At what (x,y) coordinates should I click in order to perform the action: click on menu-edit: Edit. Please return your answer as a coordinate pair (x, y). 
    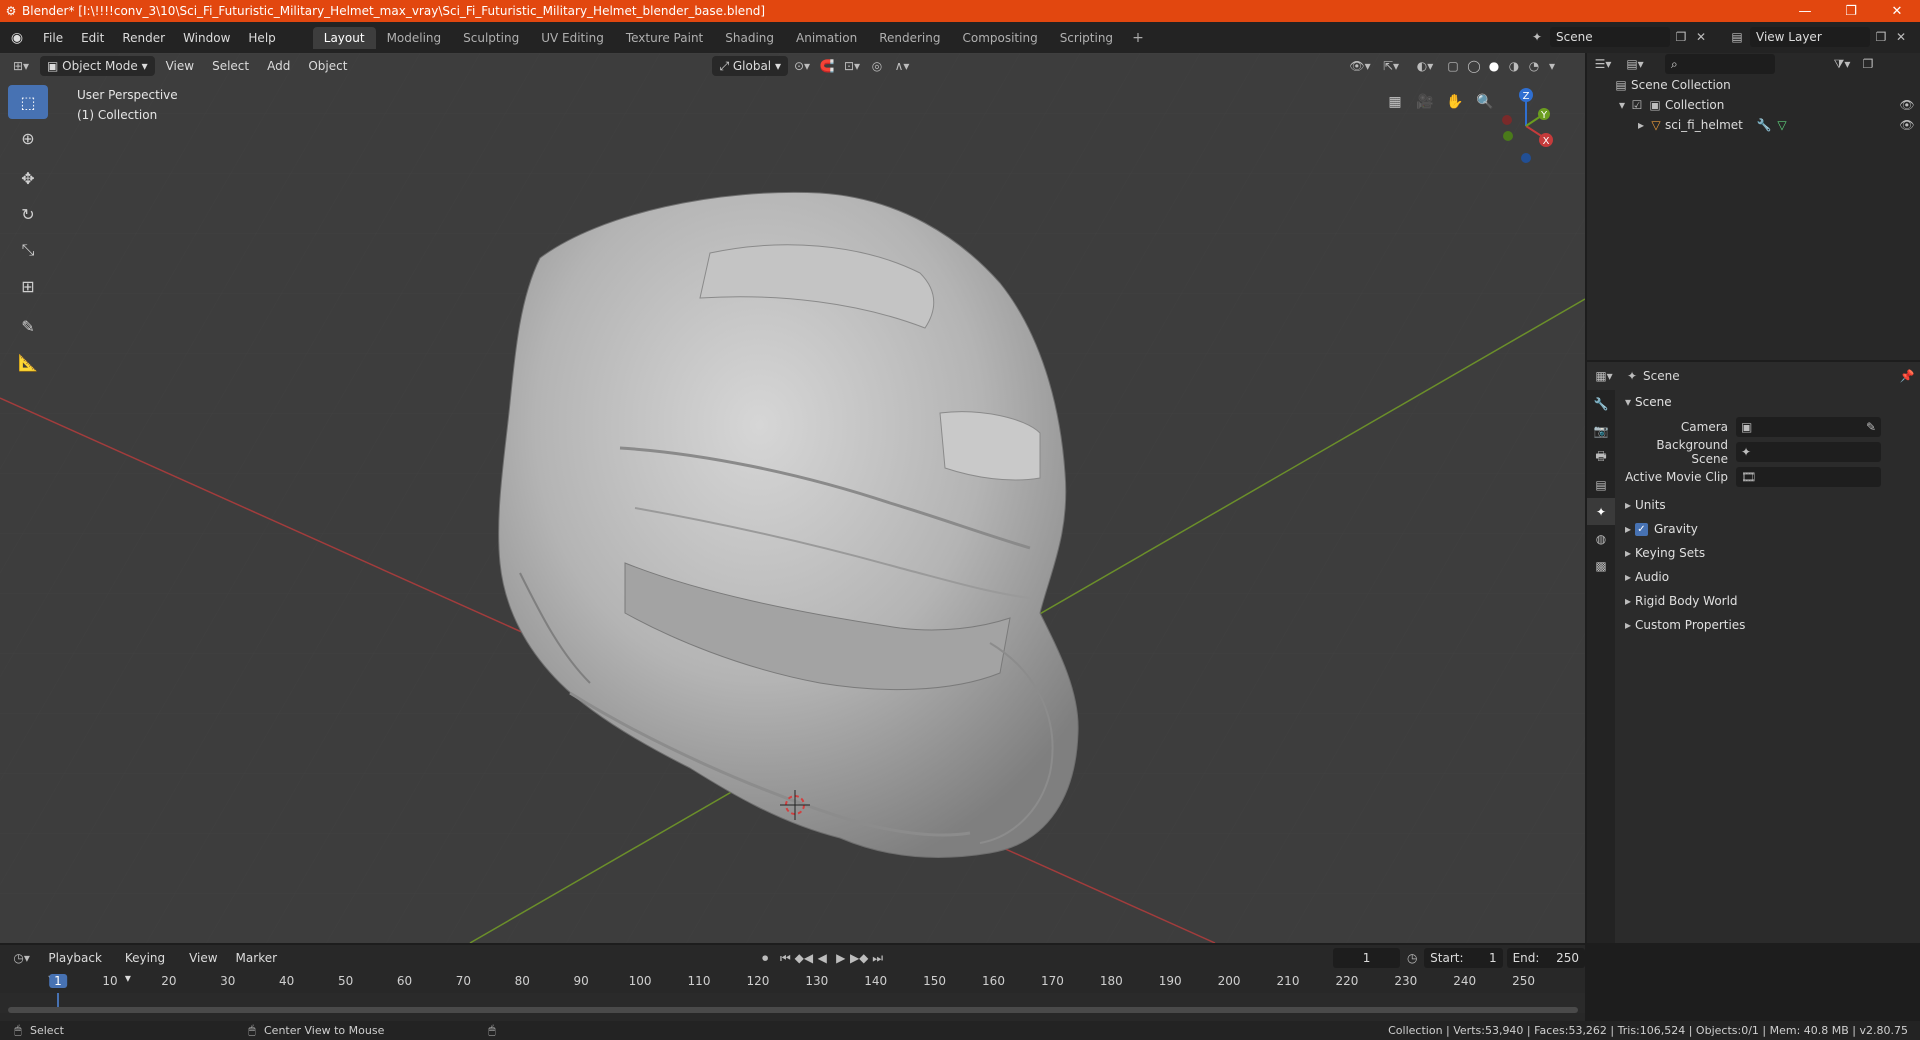
    Looking at the image, I should click on (92, 38).